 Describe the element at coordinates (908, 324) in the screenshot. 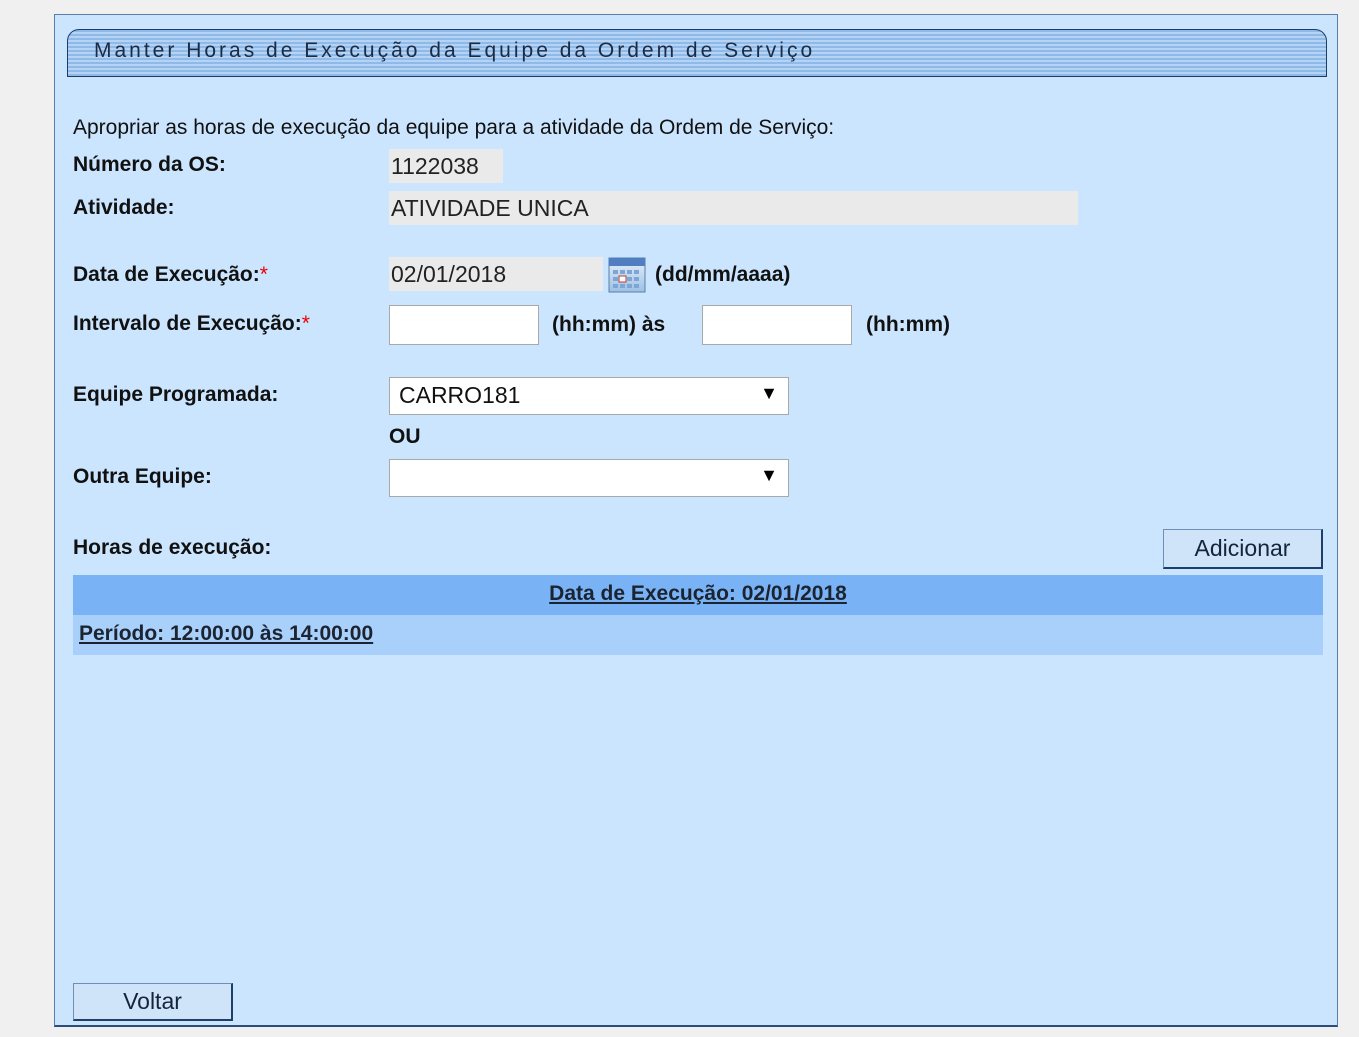

I see `interval-end-hint: (hh:mm)` at that location.